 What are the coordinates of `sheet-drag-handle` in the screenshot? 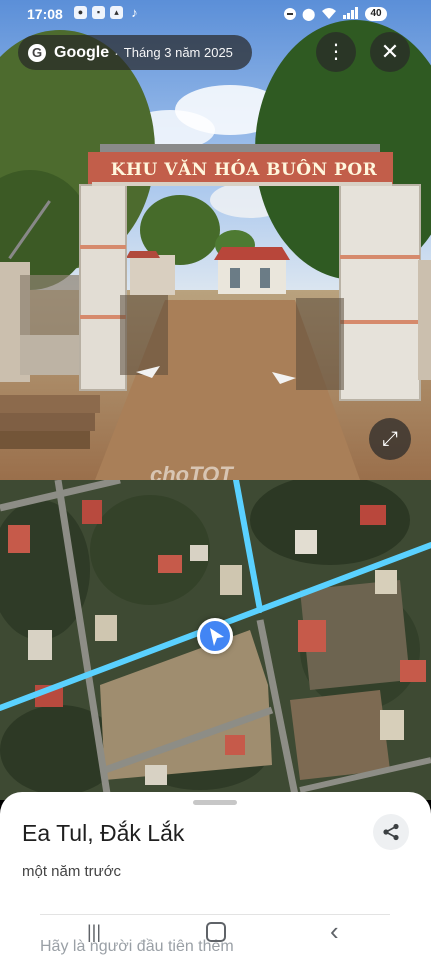 It's located at (215, 802).